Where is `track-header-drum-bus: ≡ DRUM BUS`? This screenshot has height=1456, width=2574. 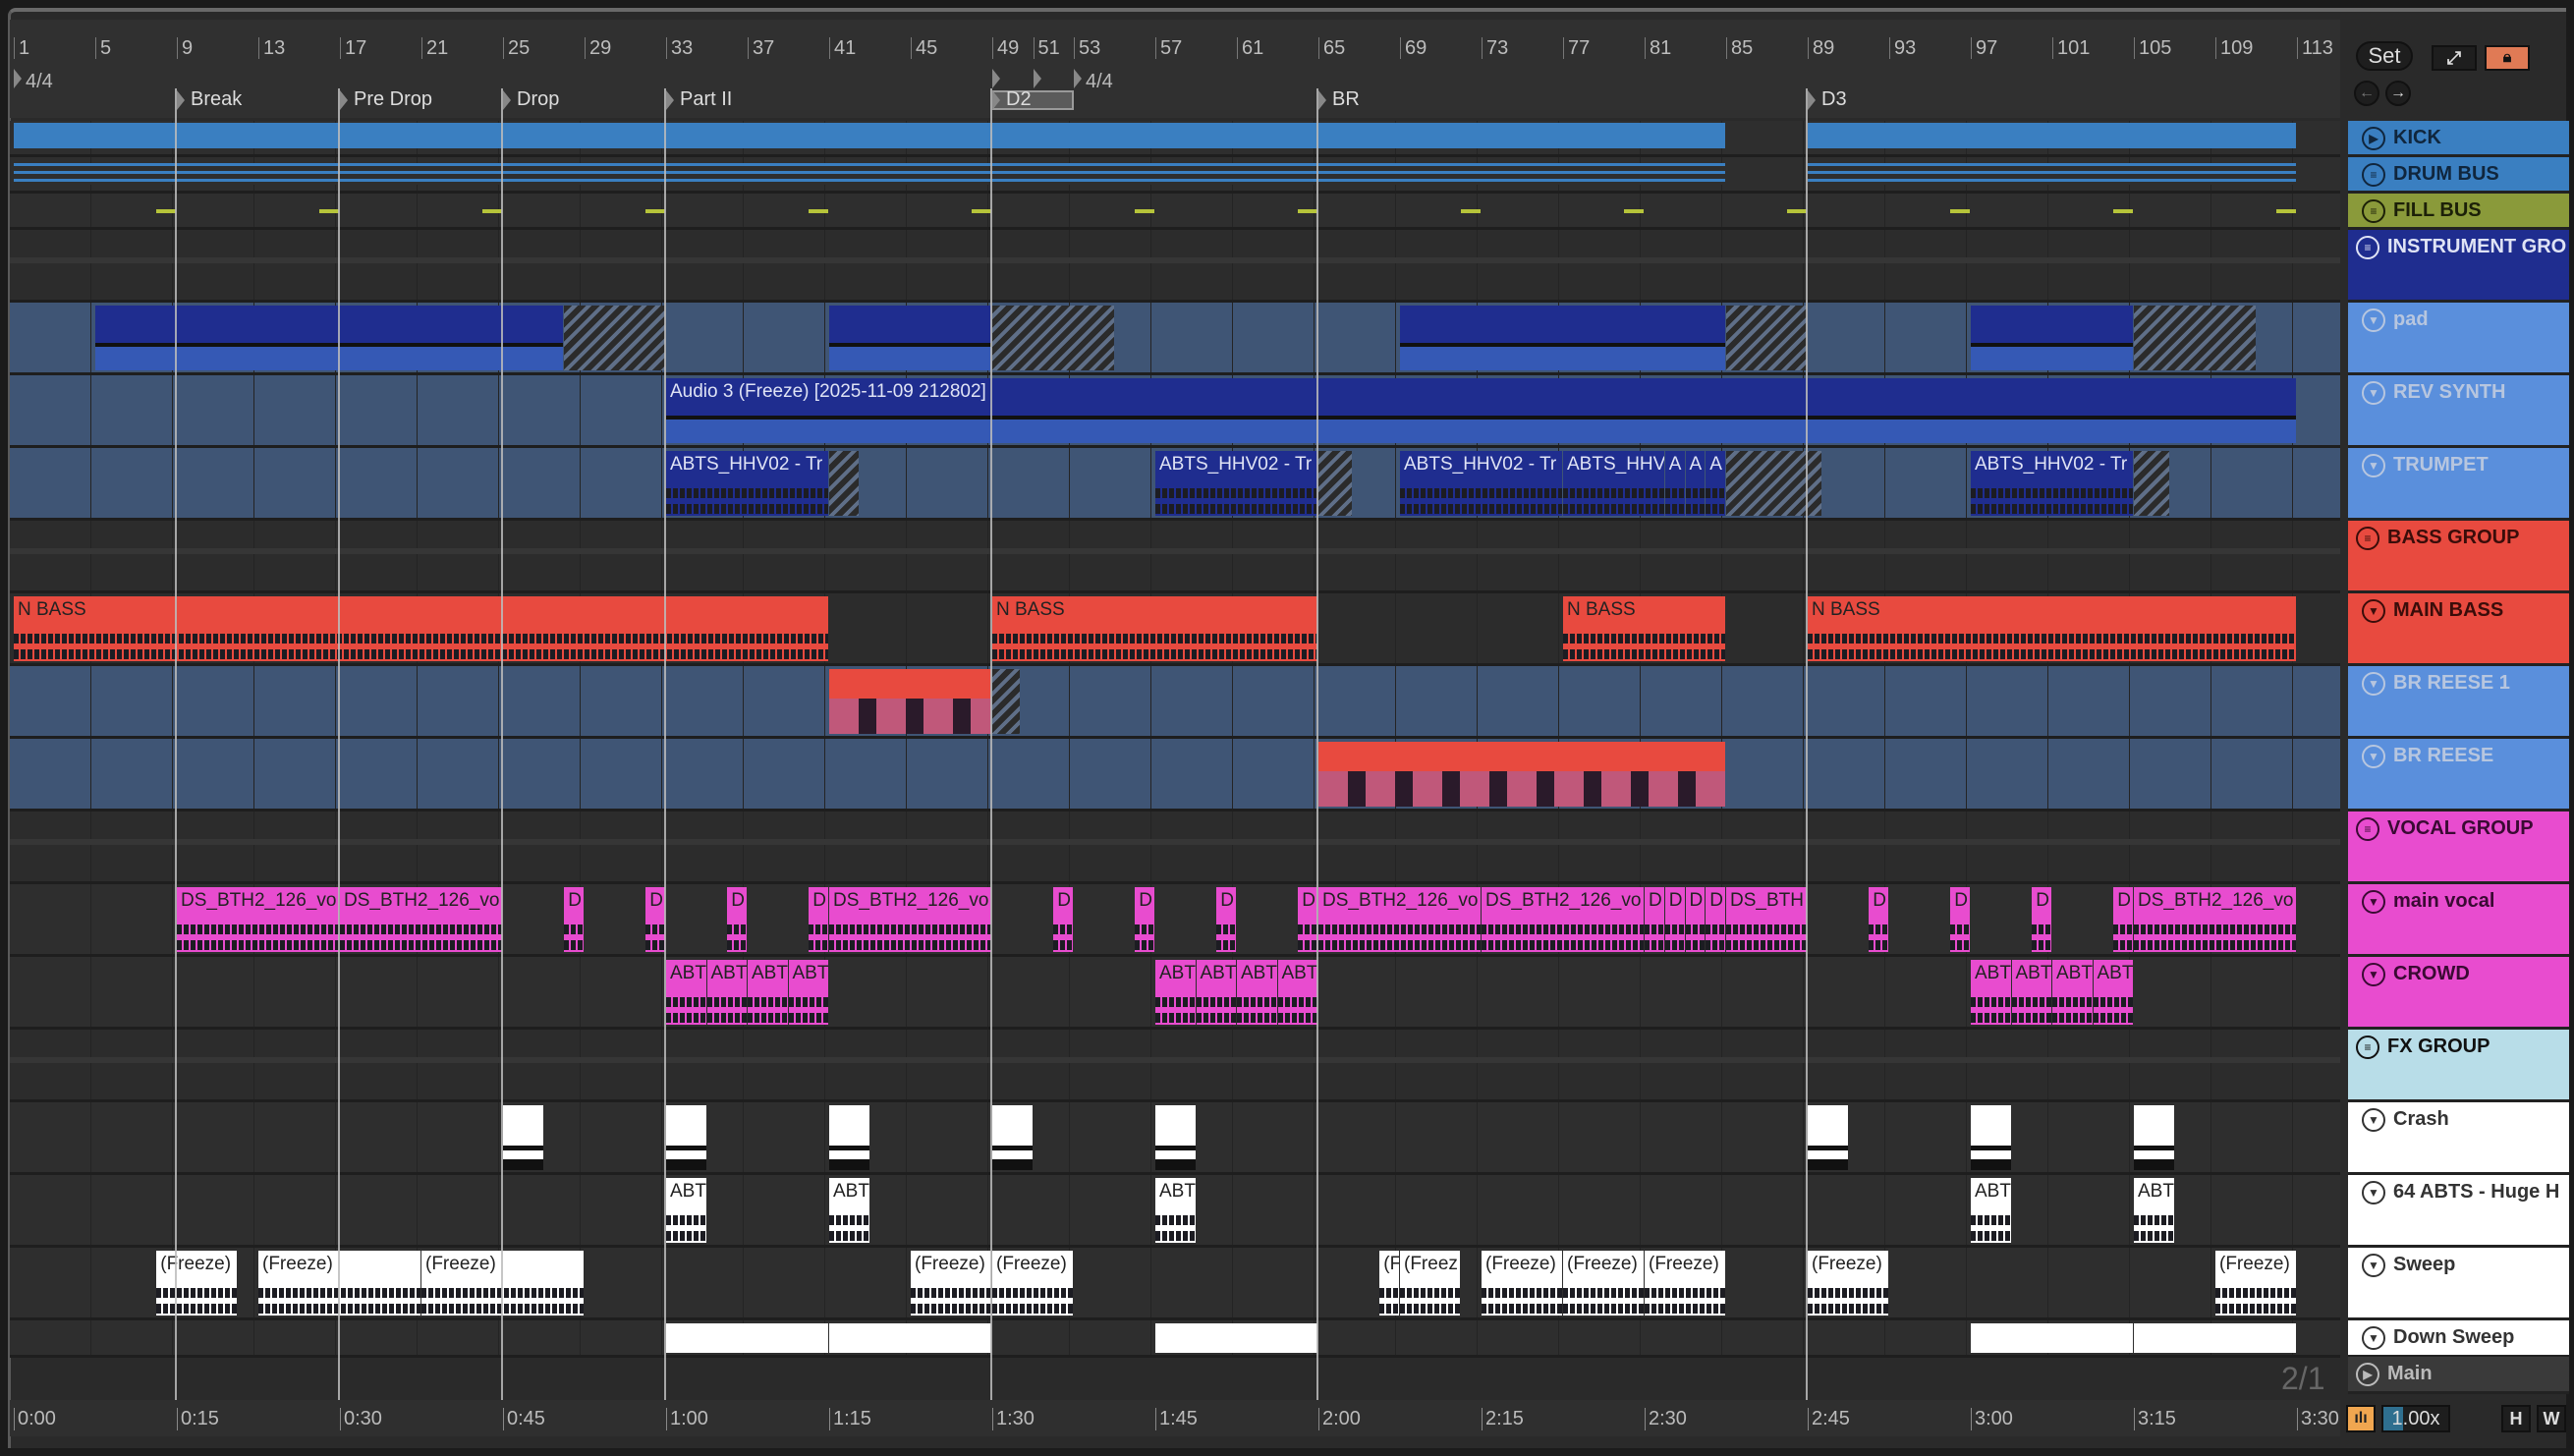
track-header-drum-bus: ≡ DRUM BUS is located at coordinates (2458, 175).